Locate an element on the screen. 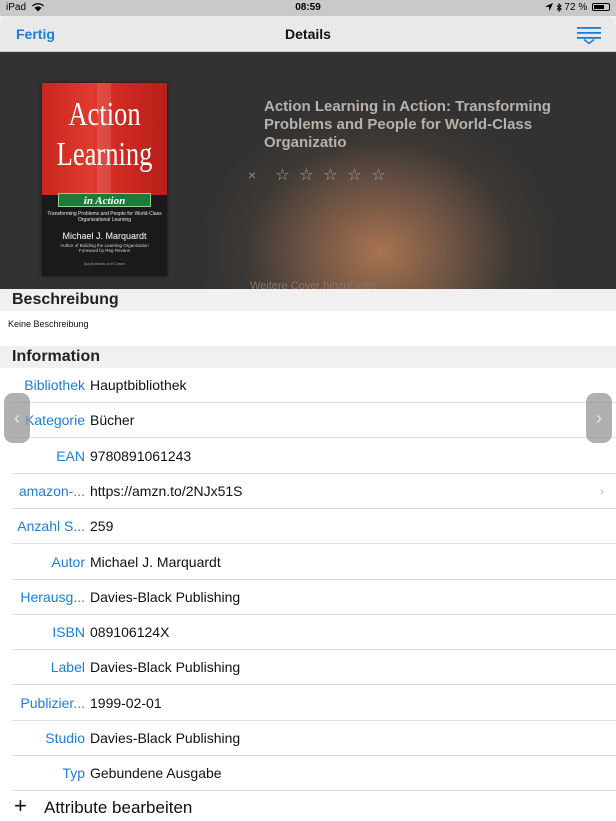 This screenshot has width=616, height=821. cover-foreword-line: Foreword by Reg Revans is located at coordinates (104, 250).